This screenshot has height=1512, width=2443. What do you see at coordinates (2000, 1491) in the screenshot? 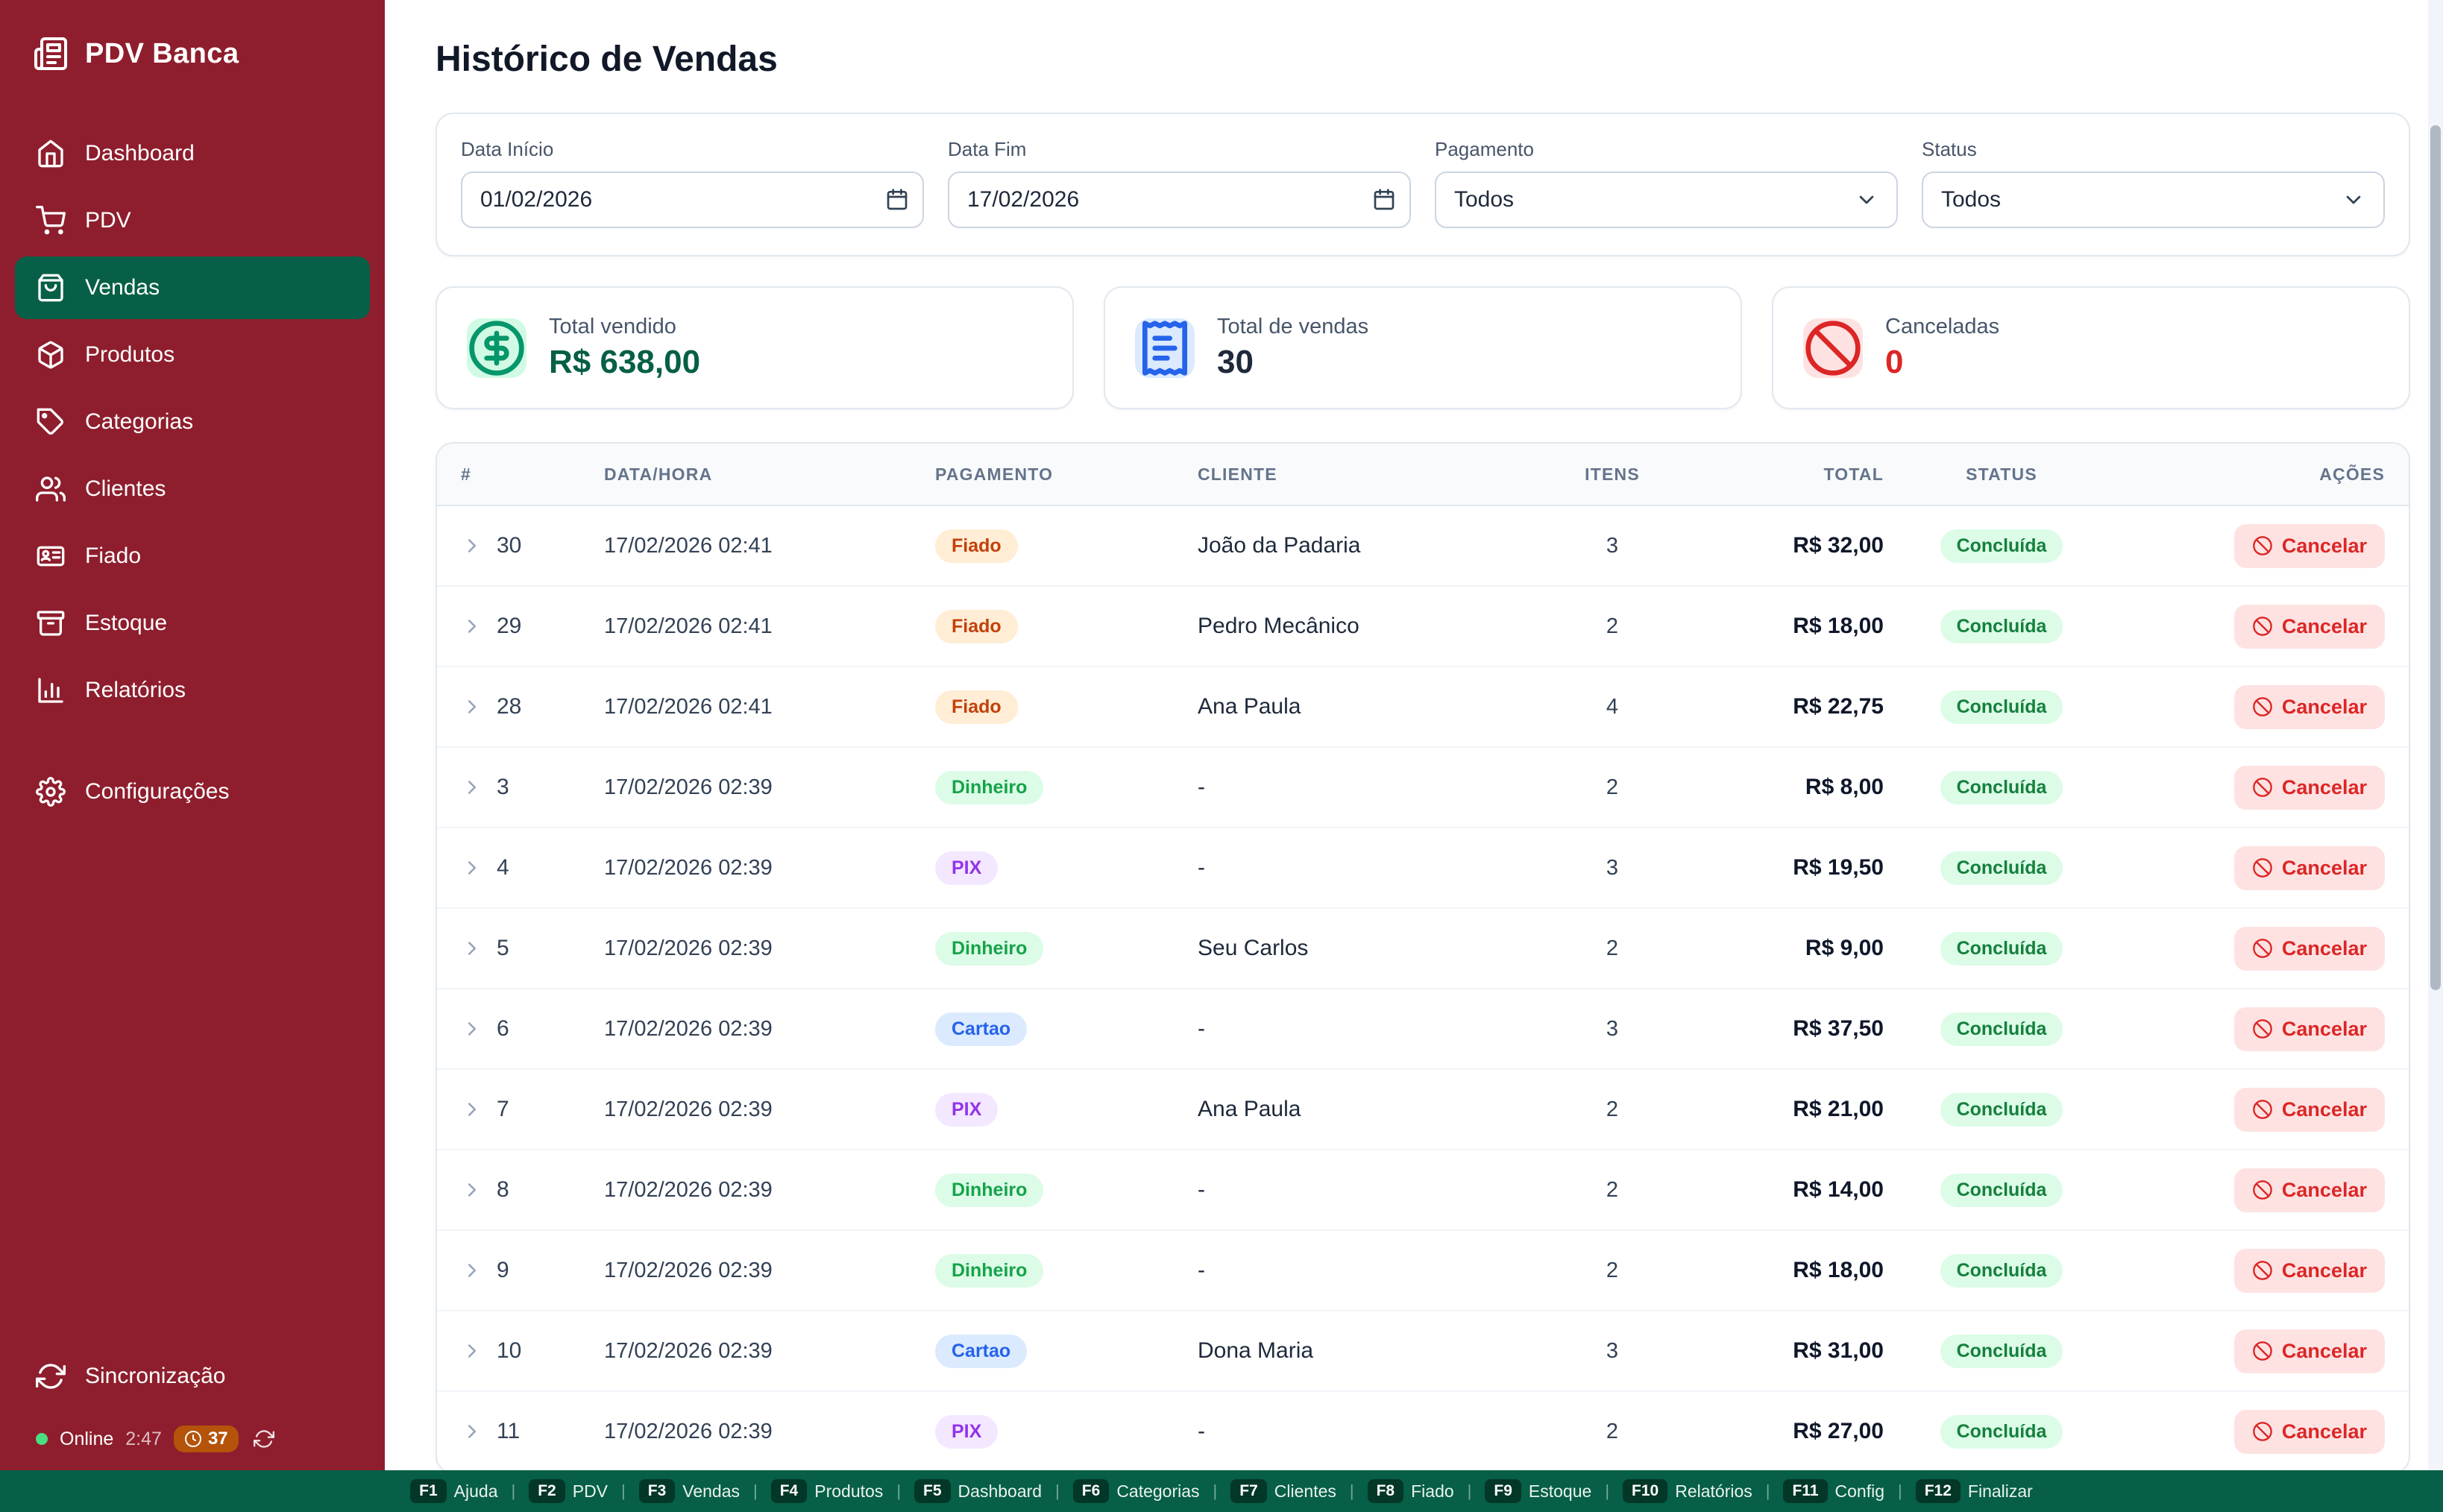
I see `shortcut-label: Finalizar` at bounding box center [2000, 1491].